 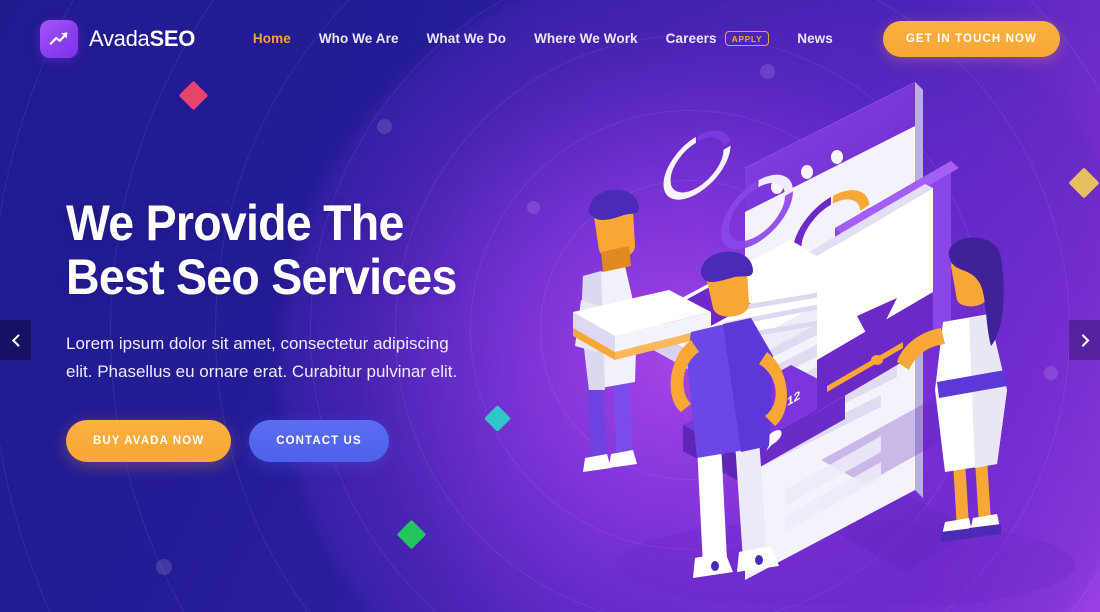 I want to click on nav-label: What We Do, so click(x=466, y=38).